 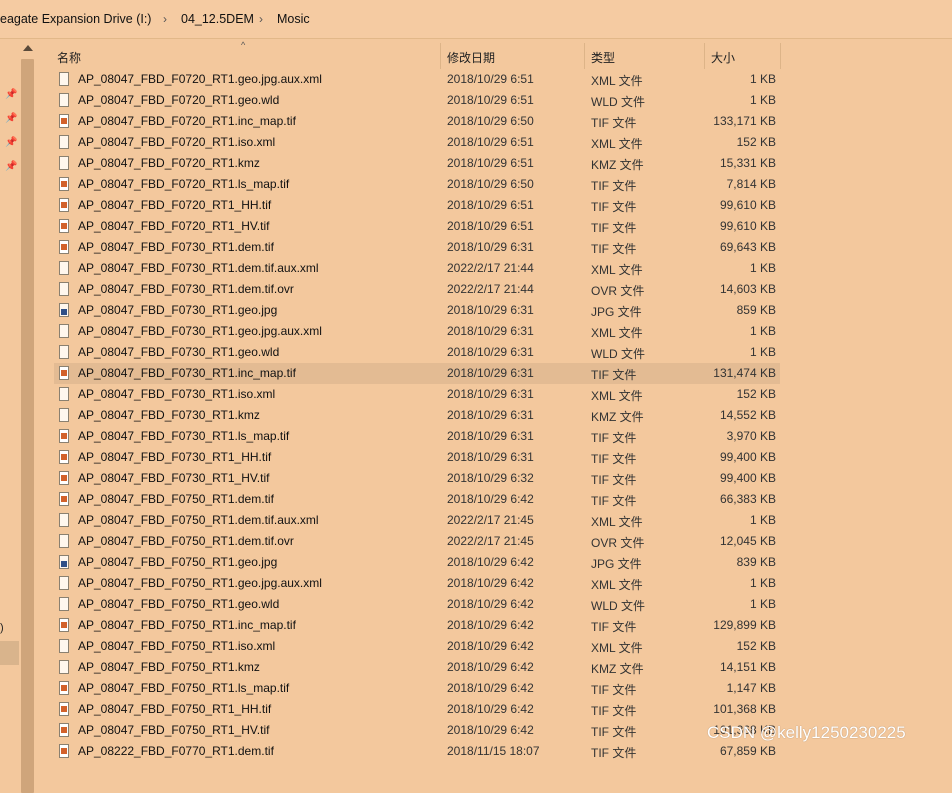 What do you see at coordinates (27, 426) in the screenshot?
I see `scrollbar-thumb` at bounding box center [27, 426].